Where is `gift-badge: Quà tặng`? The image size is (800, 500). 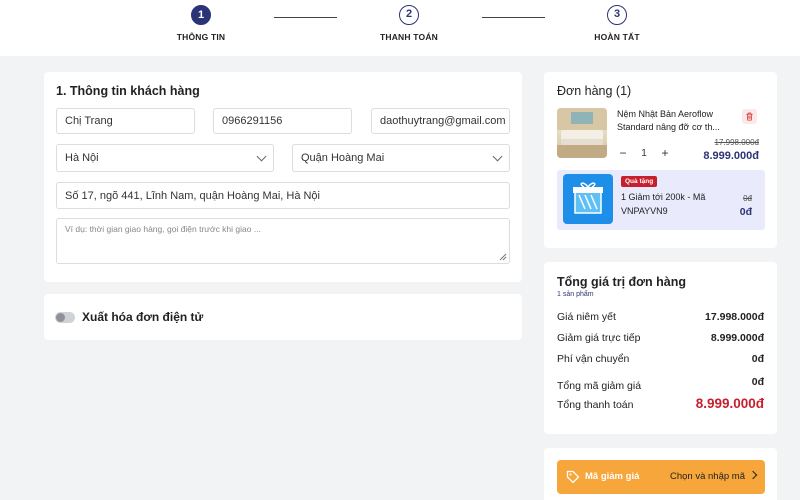 gift-badge: Quà tặng is located at coordinates (639, 181).